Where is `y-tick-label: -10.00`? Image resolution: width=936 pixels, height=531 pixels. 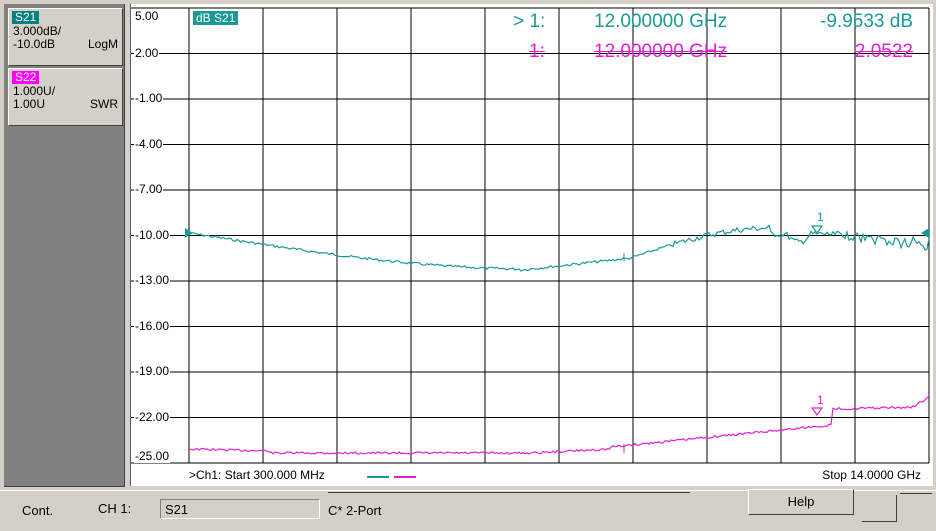 y-tick-label: -10.00 is located at coordinates (152, 234).